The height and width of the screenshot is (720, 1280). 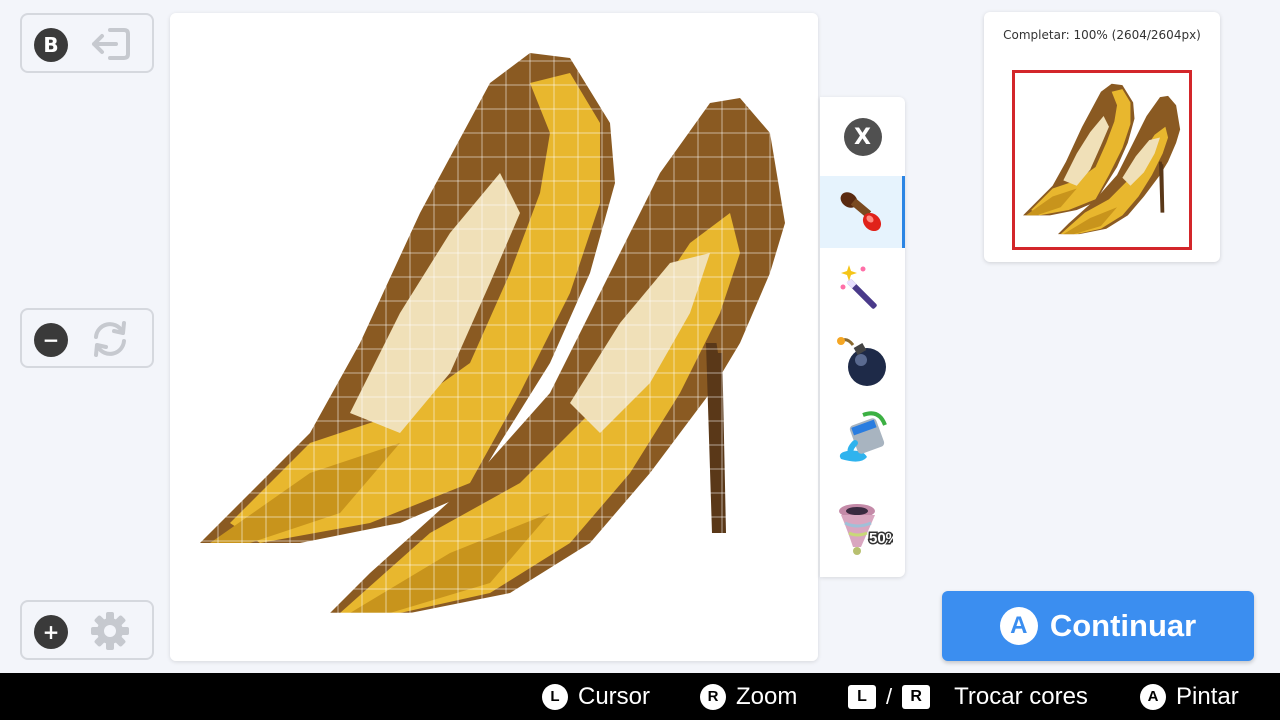 I want to click on hint-cursor-label: Cursor, so click(x=614, y=696).